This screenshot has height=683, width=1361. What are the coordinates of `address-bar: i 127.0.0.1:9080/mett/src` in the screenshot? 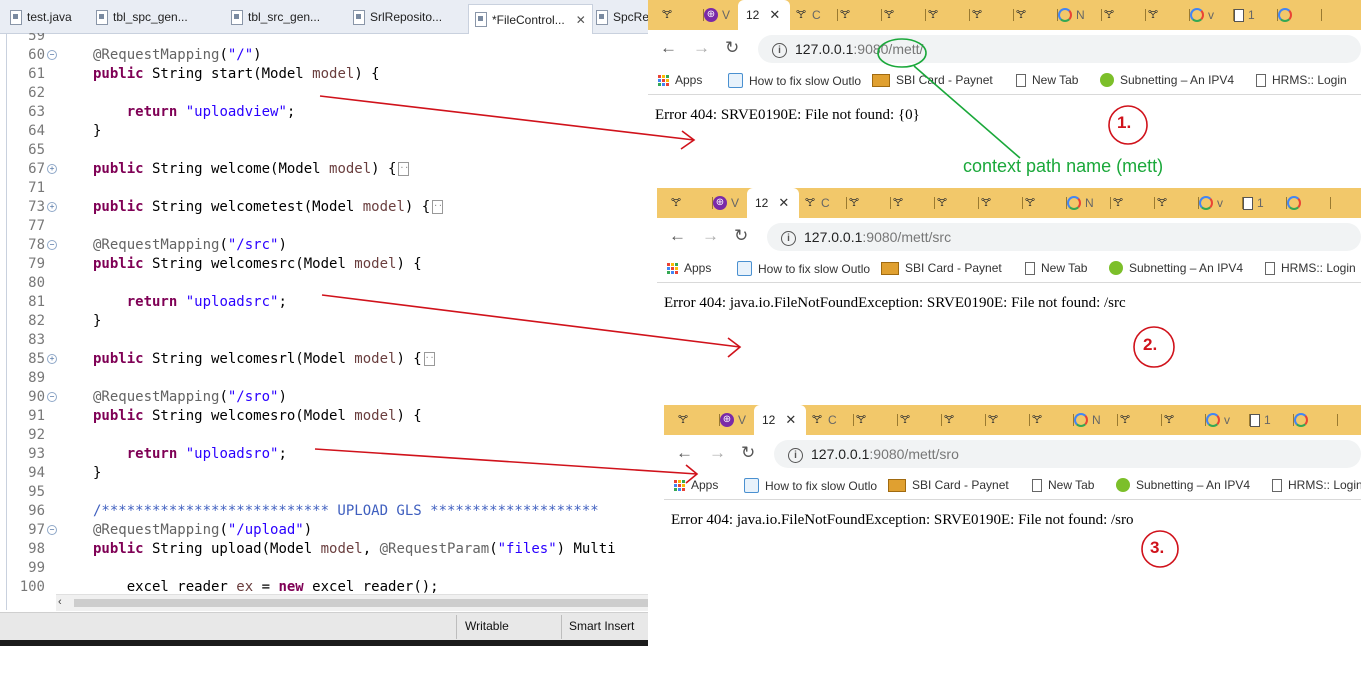 It's located at (1064, 237).